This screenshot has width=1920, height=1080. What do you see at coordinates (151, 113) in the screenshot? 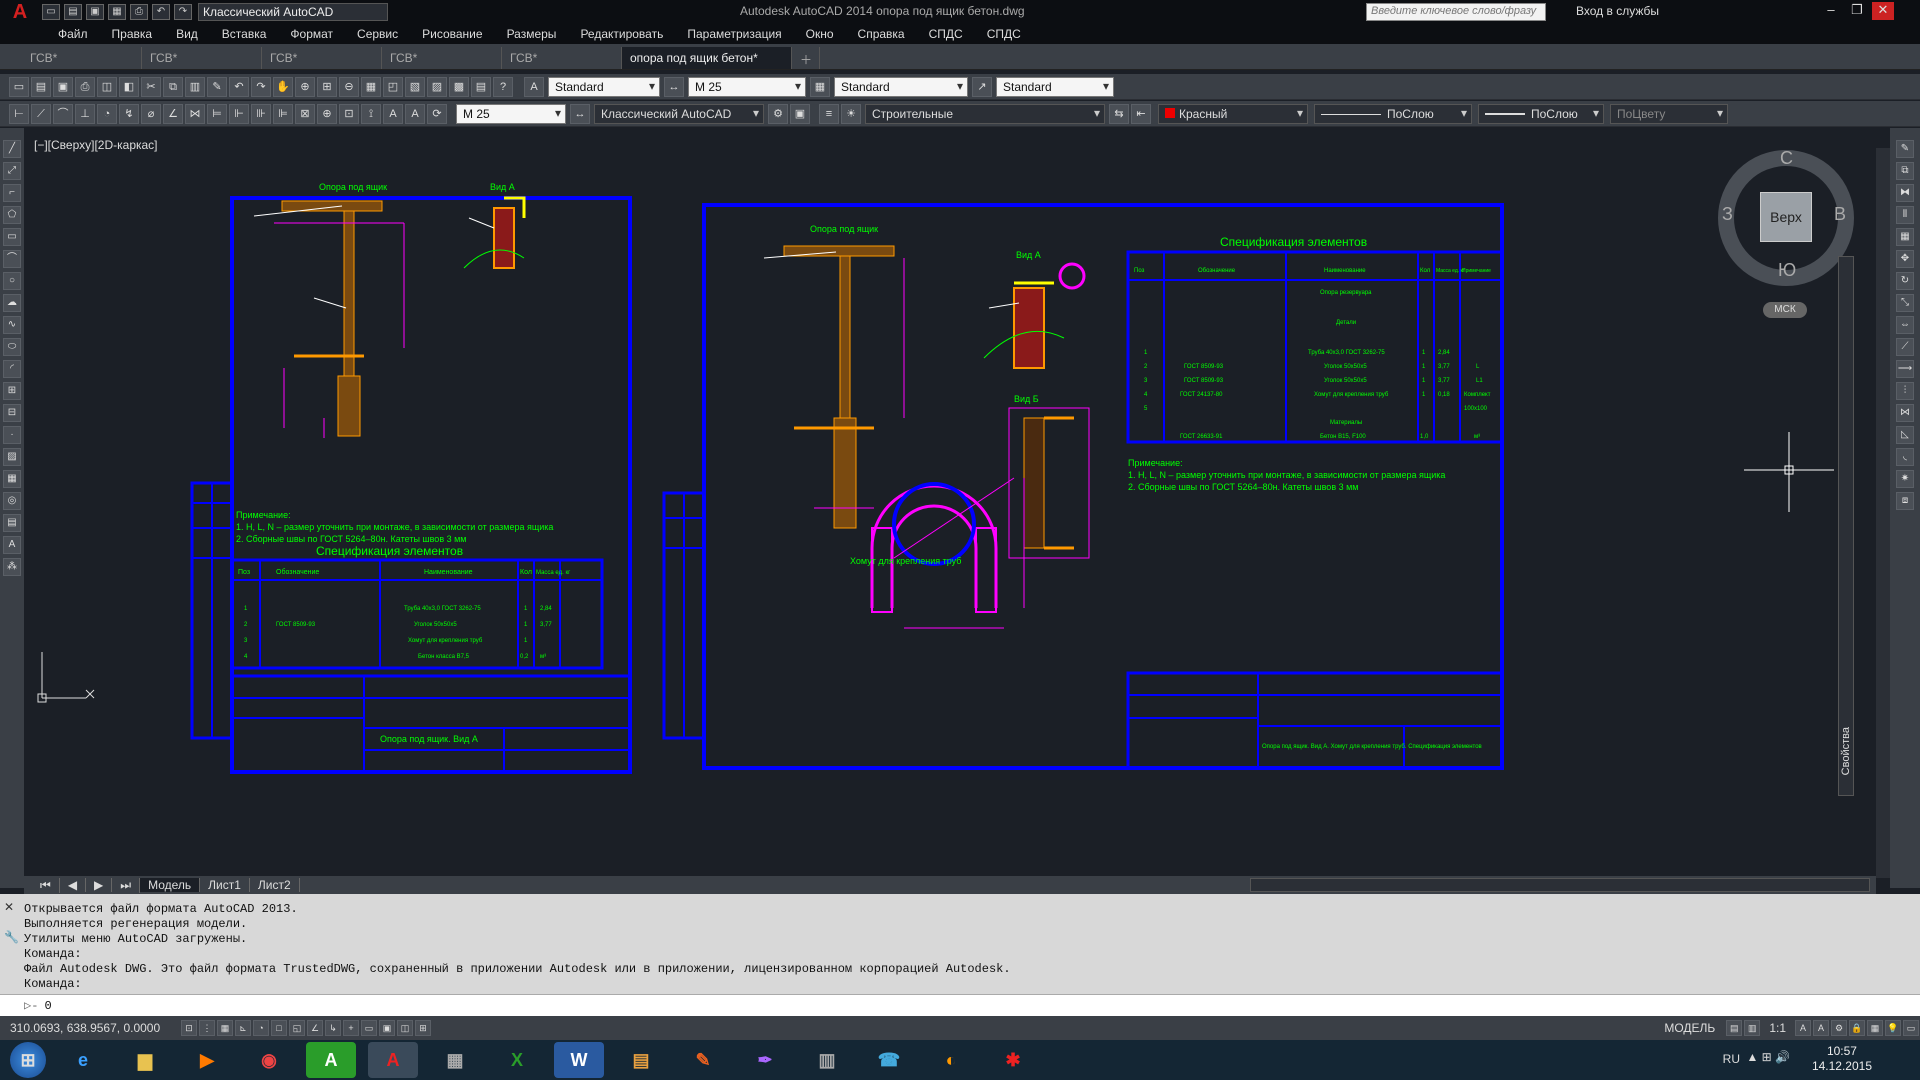
I see `diameter-icon: ⌀` at bounding box center [151, 113].